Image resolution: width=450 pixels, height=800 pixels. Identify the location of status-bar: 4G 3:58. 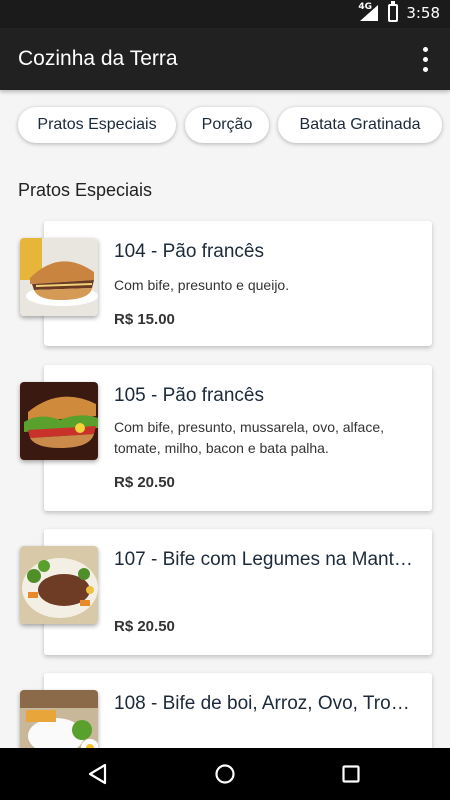
(225, 14).